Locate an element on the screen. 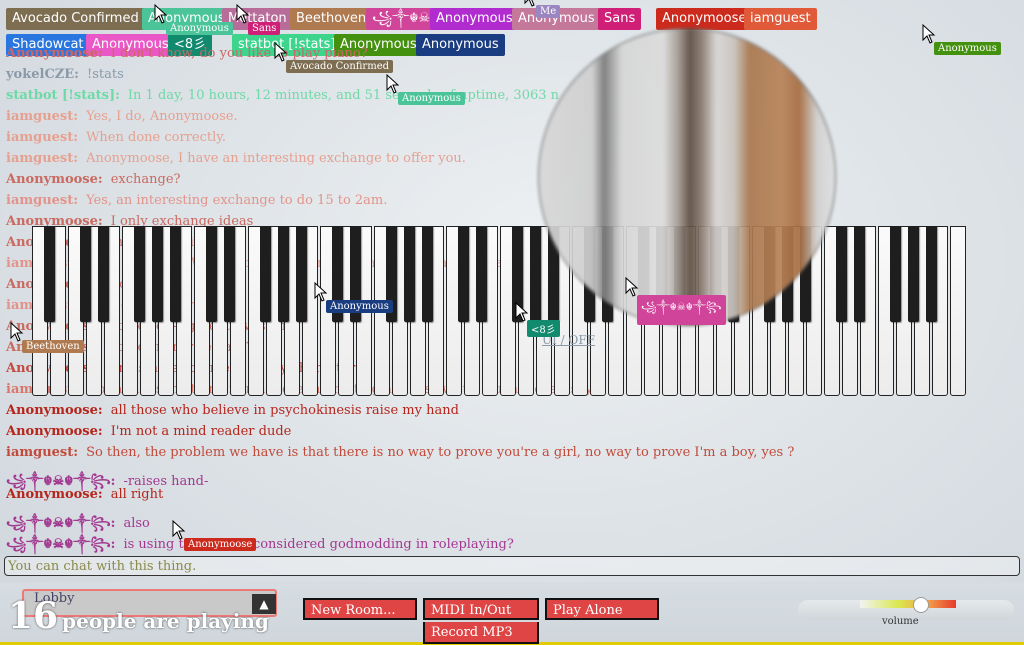 This screenshot has height=645, width=1024. chat-text: Yes, I do, Anonymoose. is located at coordinates (162, 116).